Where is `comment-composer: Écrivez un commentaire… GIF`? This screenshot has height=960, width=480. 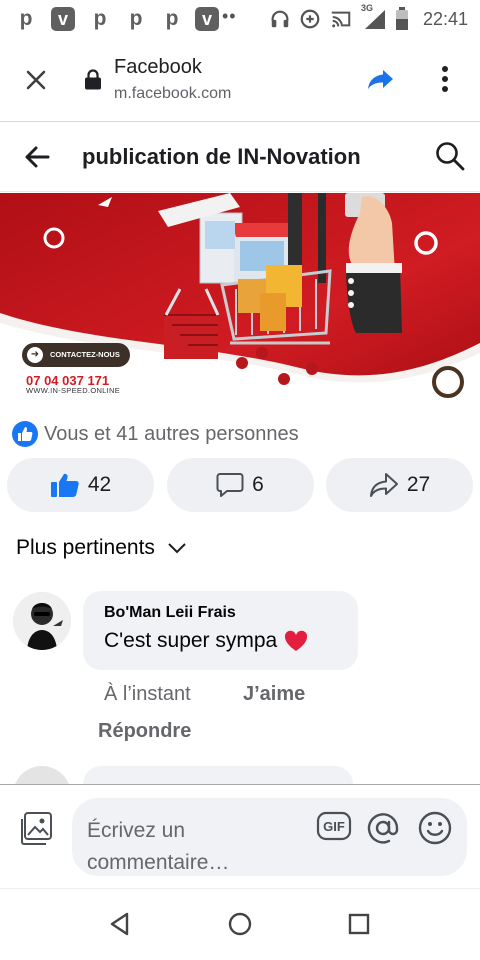
comment-composer: Écrivez un commentaire… GIF is located at coordinates (240, 836).